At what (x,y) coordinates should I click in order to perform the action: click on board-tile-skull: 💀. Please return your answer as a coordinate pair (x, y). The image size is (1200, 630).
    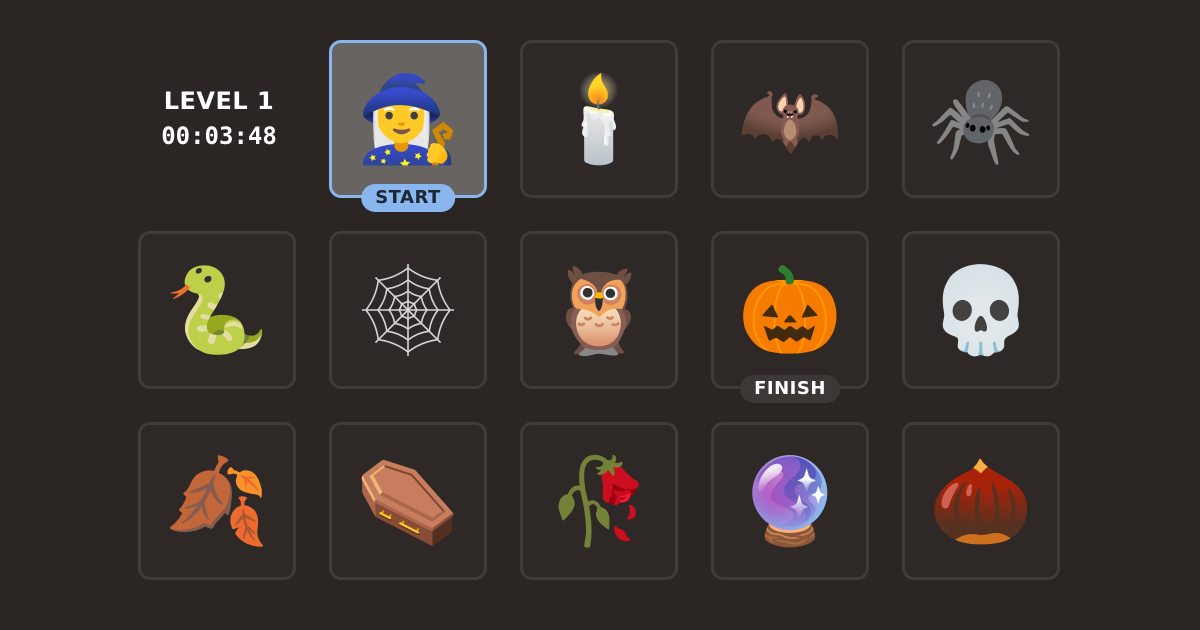
    Looking at the image, I should click on (981, 310).